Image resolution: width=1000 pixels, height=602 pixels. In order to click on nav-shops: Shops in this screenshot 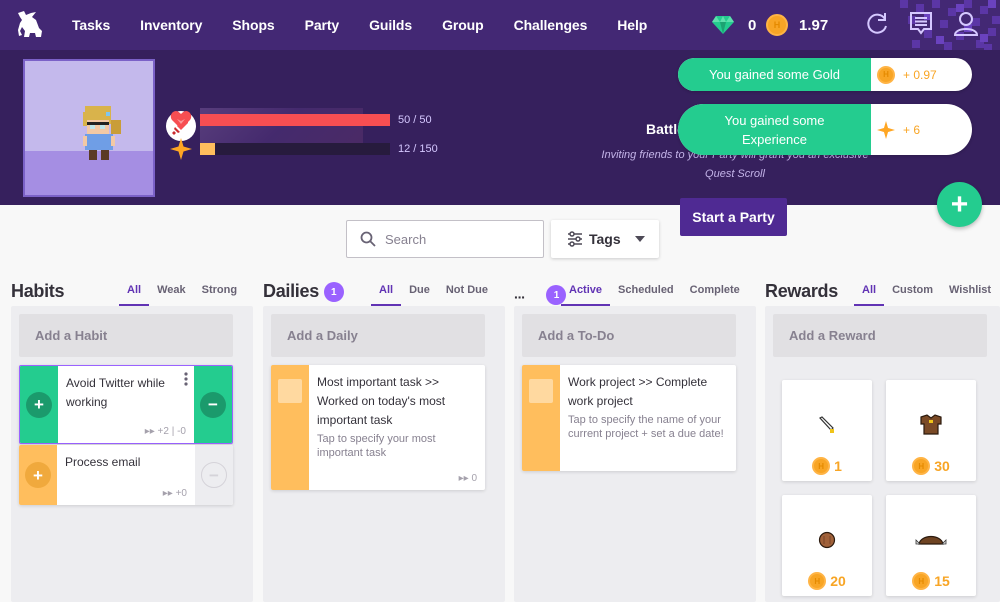, I will do `click(253, 25)`.